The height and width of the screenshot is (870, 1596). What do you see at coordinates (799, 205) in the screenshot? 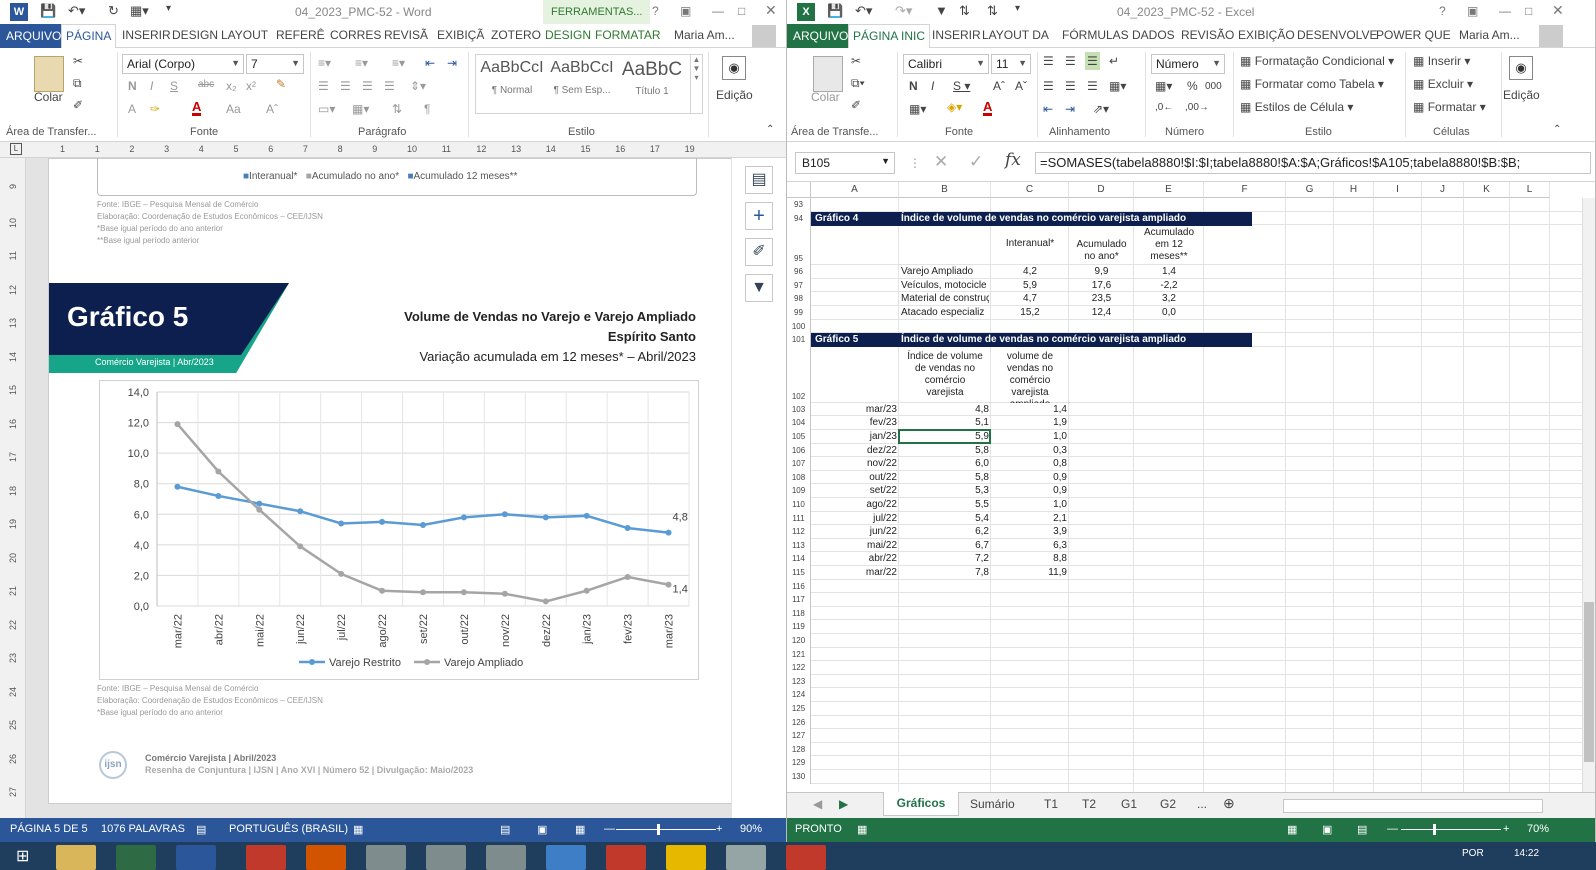
I see `row-header: 93` at bounding box center [799, 205].